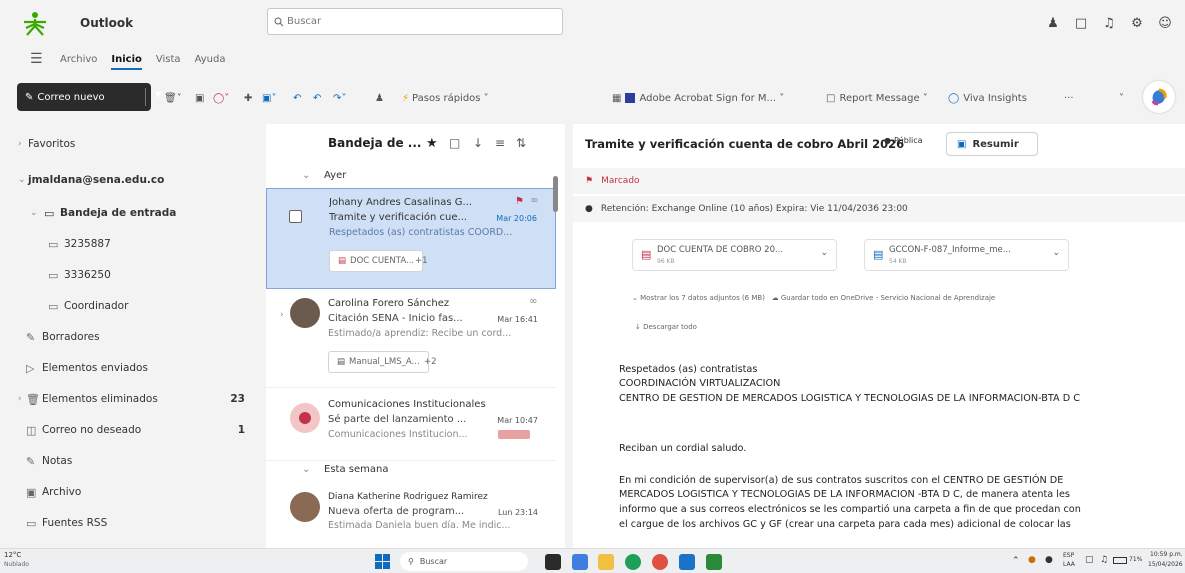  I want to click on edge-icon, so click(633, 562).